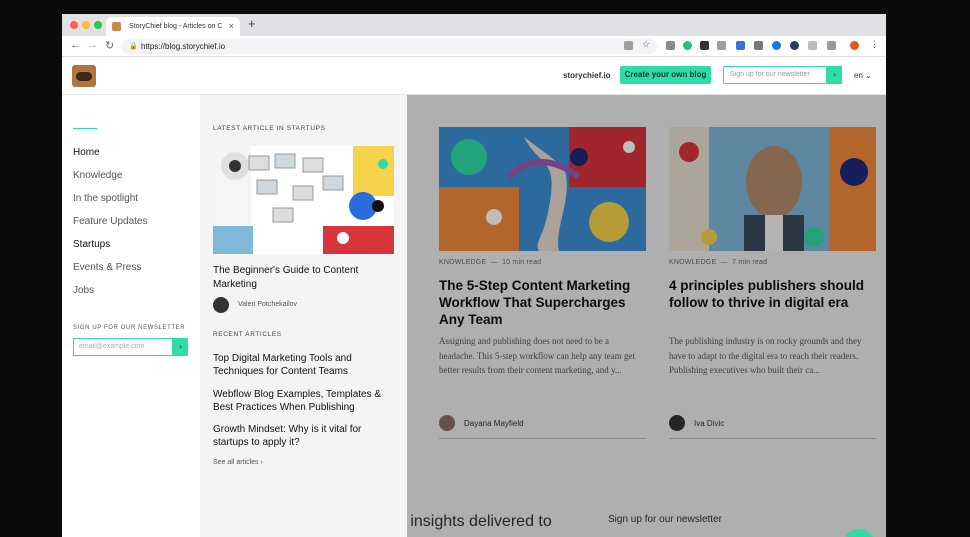  I want to click on sidebar-item-spotlight: In the spotlight, so click(105, 198).